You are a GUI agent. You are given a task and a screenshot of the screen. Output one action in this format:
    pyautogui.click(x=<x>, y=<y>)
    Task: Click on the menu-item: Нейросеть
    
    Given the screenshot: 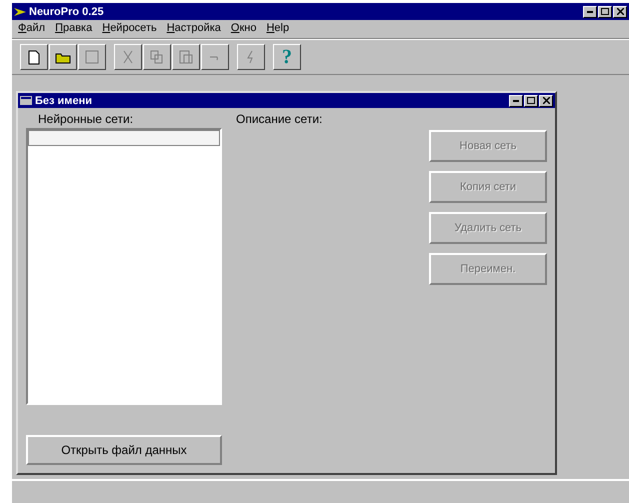 What is the action you would take?
    pyautogui.click(x=129, y=29)
    